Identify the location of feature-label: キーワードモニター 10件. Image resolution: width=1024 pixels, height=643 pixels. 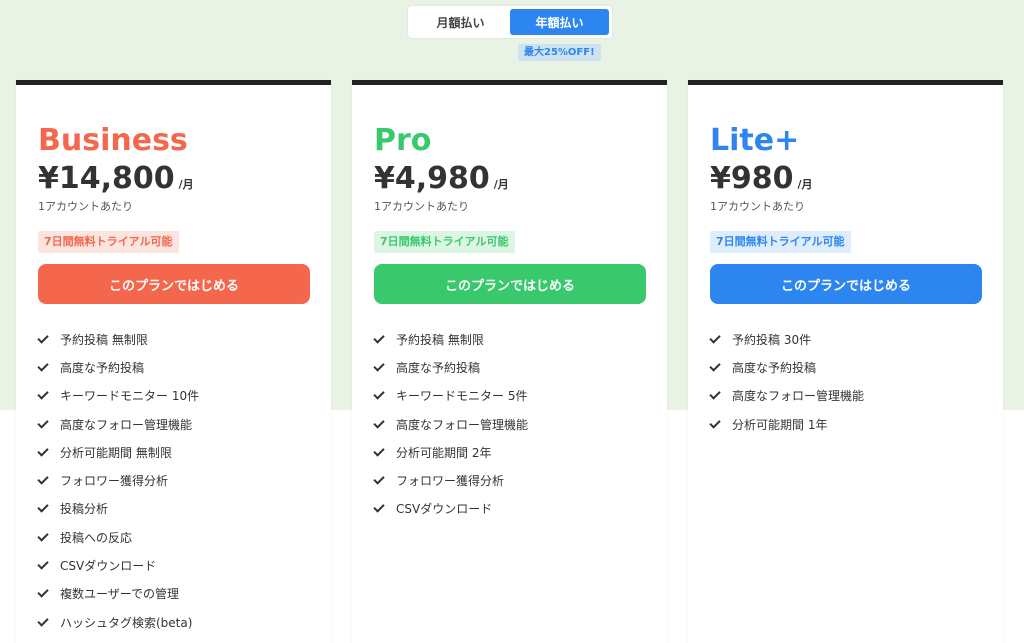
(130, 396).